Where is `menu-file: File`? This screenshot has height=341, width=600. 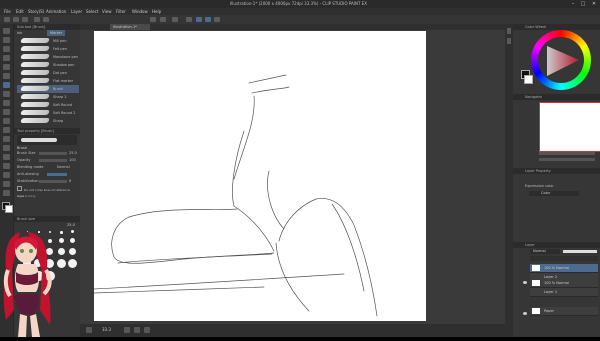
menu-file: File is located at coordinates (7, 11).